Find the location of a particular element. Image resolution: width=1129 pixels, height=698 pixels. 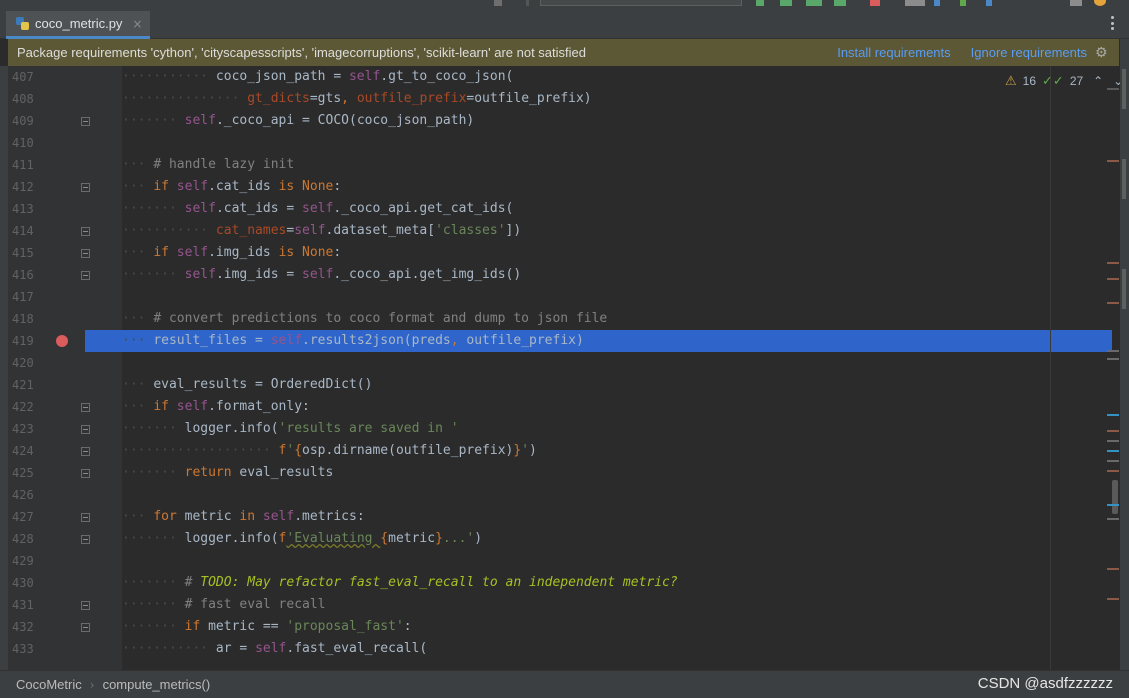

line-number: 413 is located at coordinates (27, 209).